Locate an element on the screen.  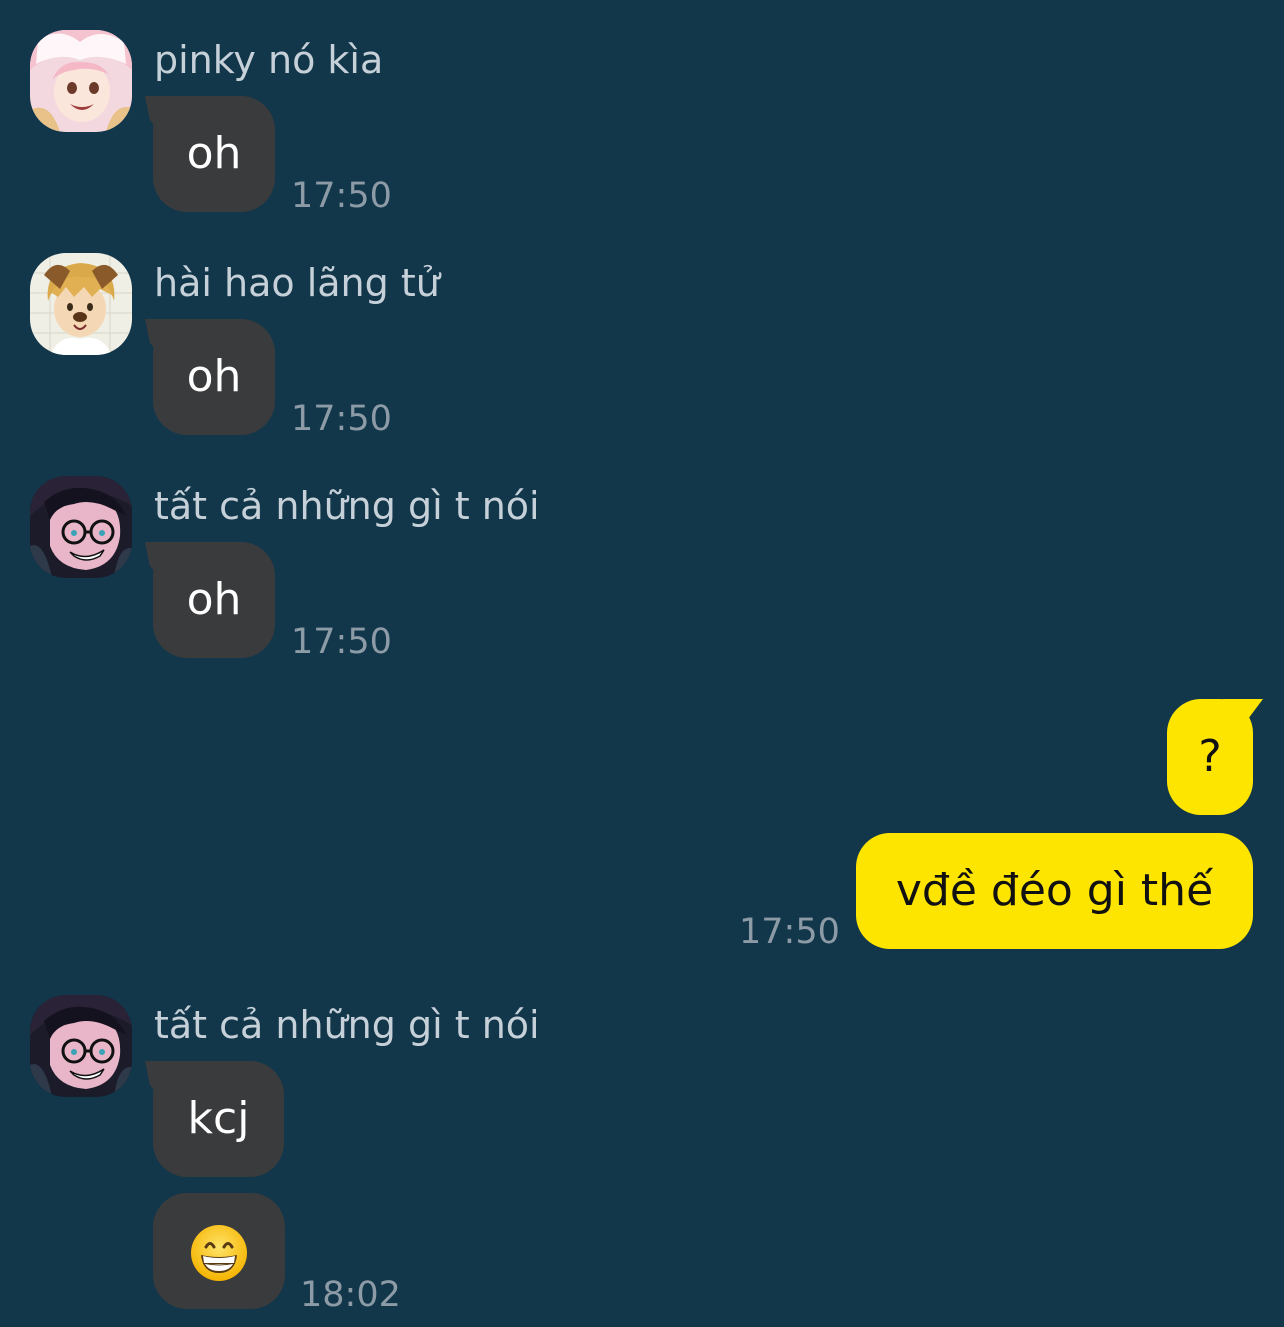
grinning-face-emoji-icon is located at coordinates (219, 1253).